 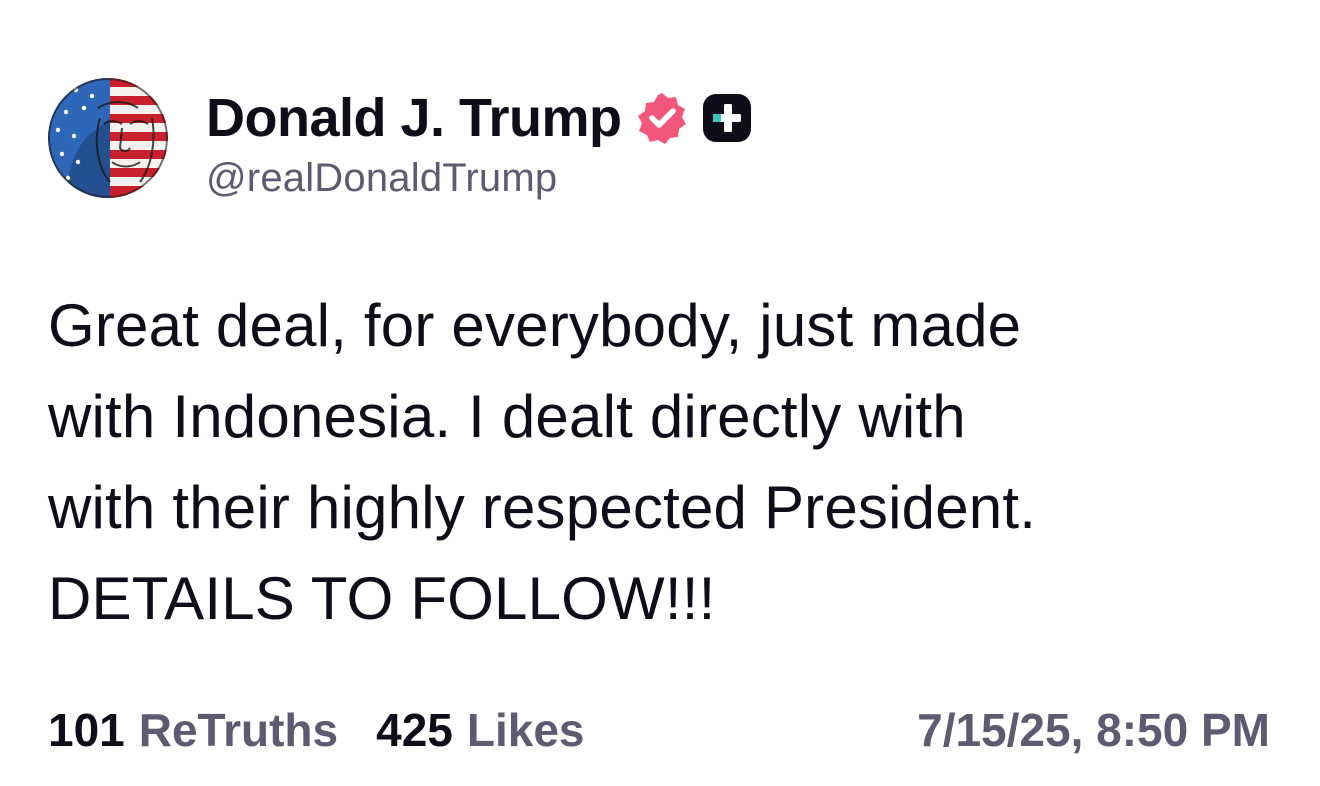 What do you see at coordinates (238, 730) in the screenshot?
I see `retruths-label: ReTruths` at bounding box center [238, 730].